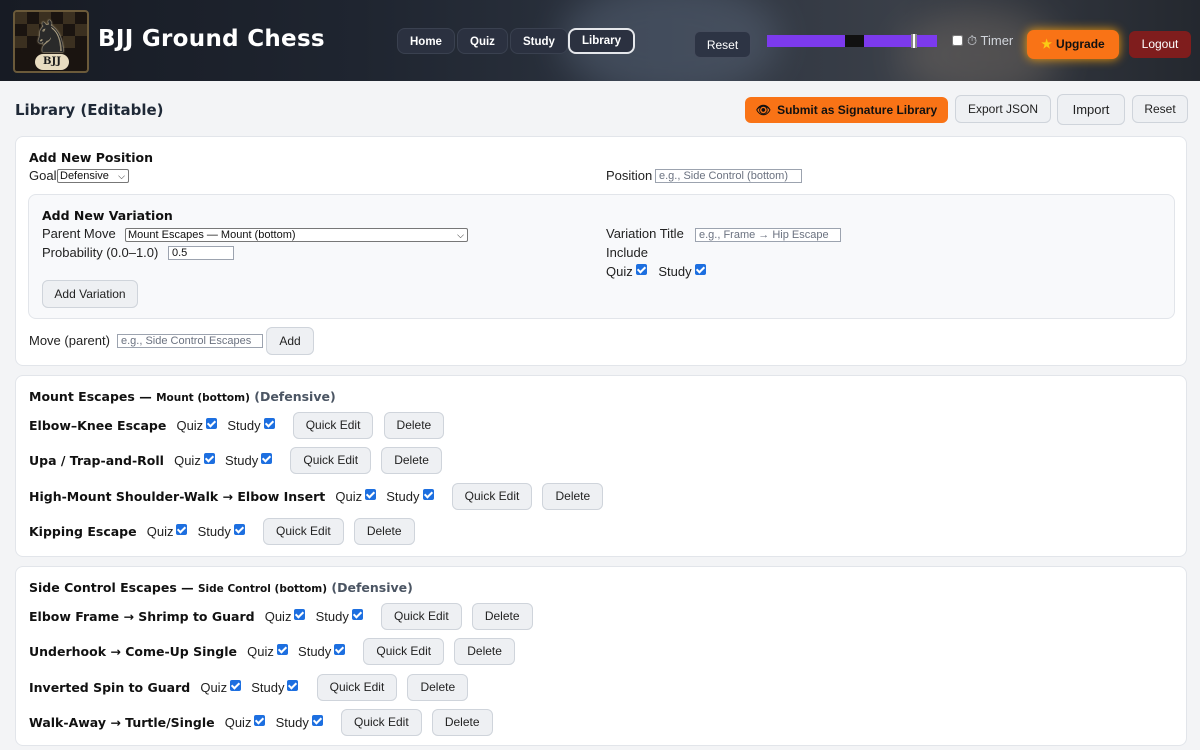 Image resolution: width=1200 pixels, height=750 pixels. What do you see at coordinates (142, 616) in the screenshot?
I see `variation-title: Elbow Frame → Shrimp to Guard` at bounding box center [142, 616].